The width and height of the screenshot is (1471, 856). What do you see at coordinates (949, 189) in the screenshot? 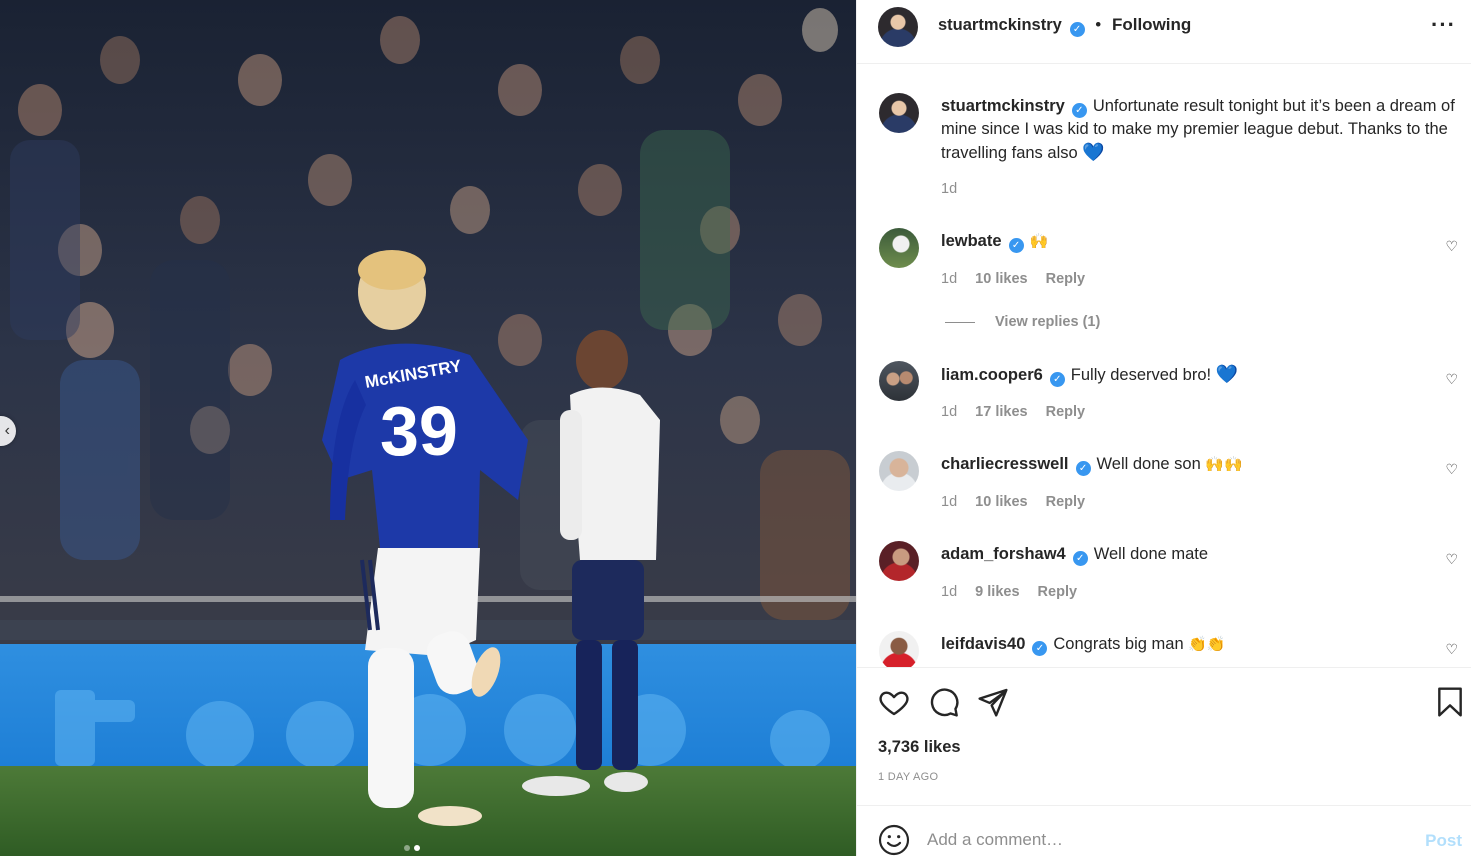
I see `caption-time: 1d` at bounding box center [949, 189].